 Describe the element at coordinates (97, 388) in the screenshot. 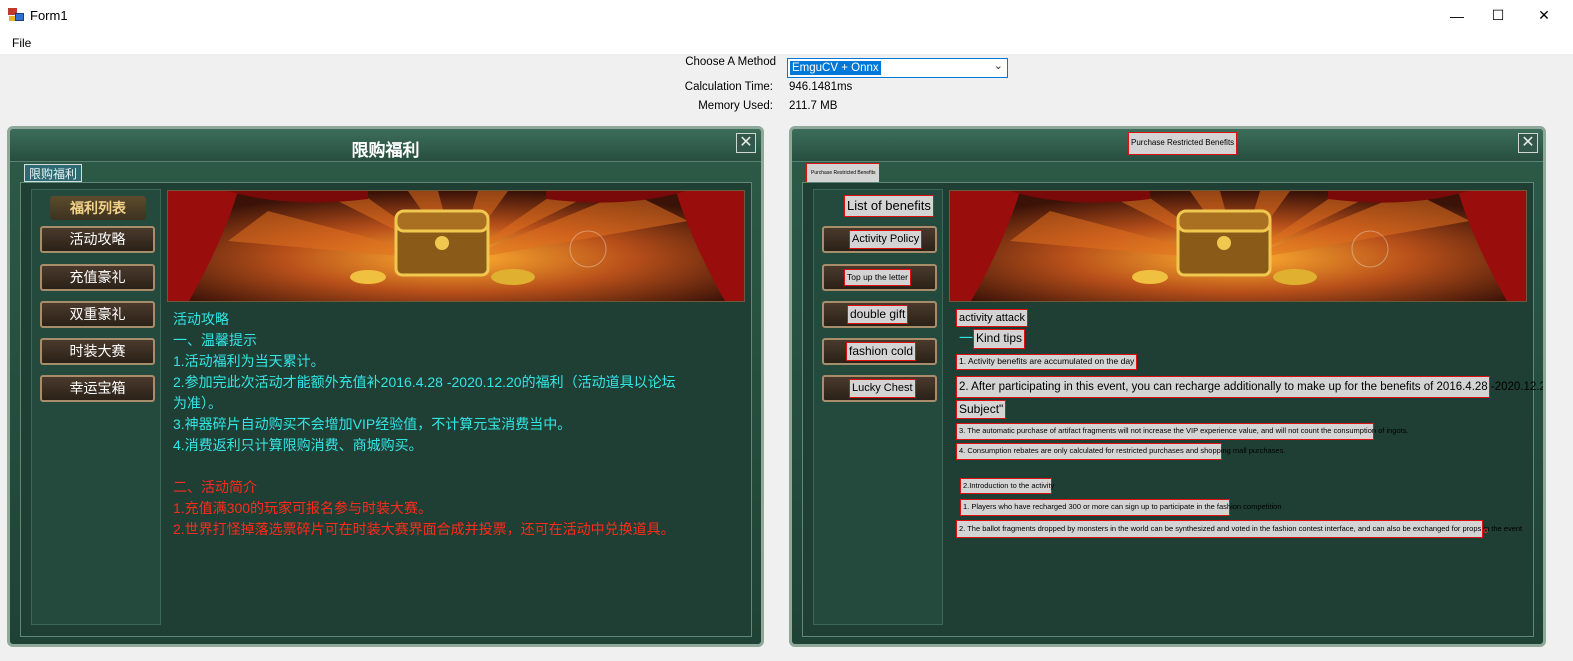

I see `lucky-chest-button: 幸运宝箱` at that location.